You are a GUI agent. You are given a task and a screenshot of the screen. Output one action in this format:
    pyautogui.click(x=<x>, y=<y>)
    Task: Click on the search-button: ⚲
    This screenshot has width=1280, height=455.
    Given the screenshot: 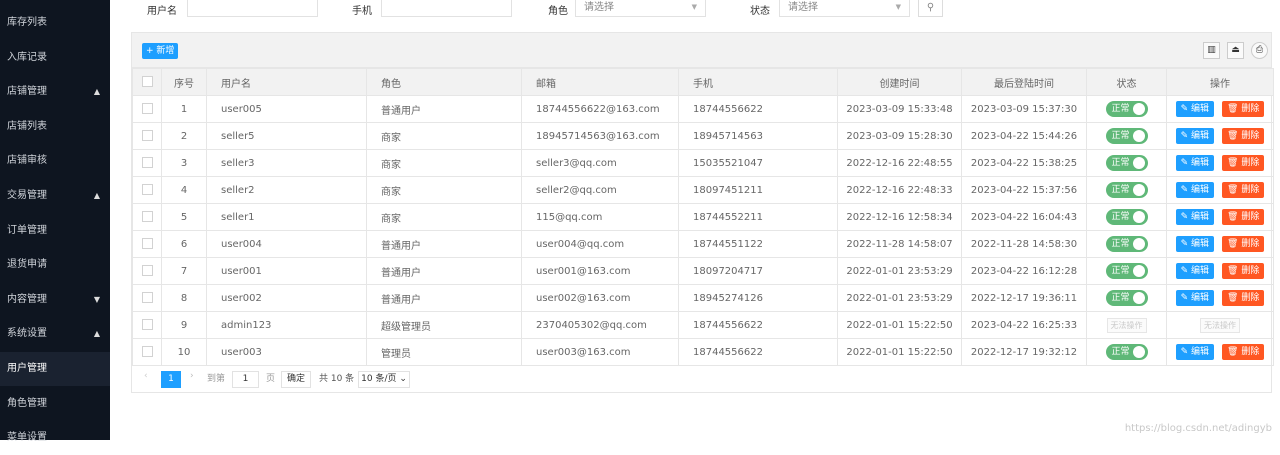 What is the action you would take?
    pyautogui.click(x=930, y=8)
    